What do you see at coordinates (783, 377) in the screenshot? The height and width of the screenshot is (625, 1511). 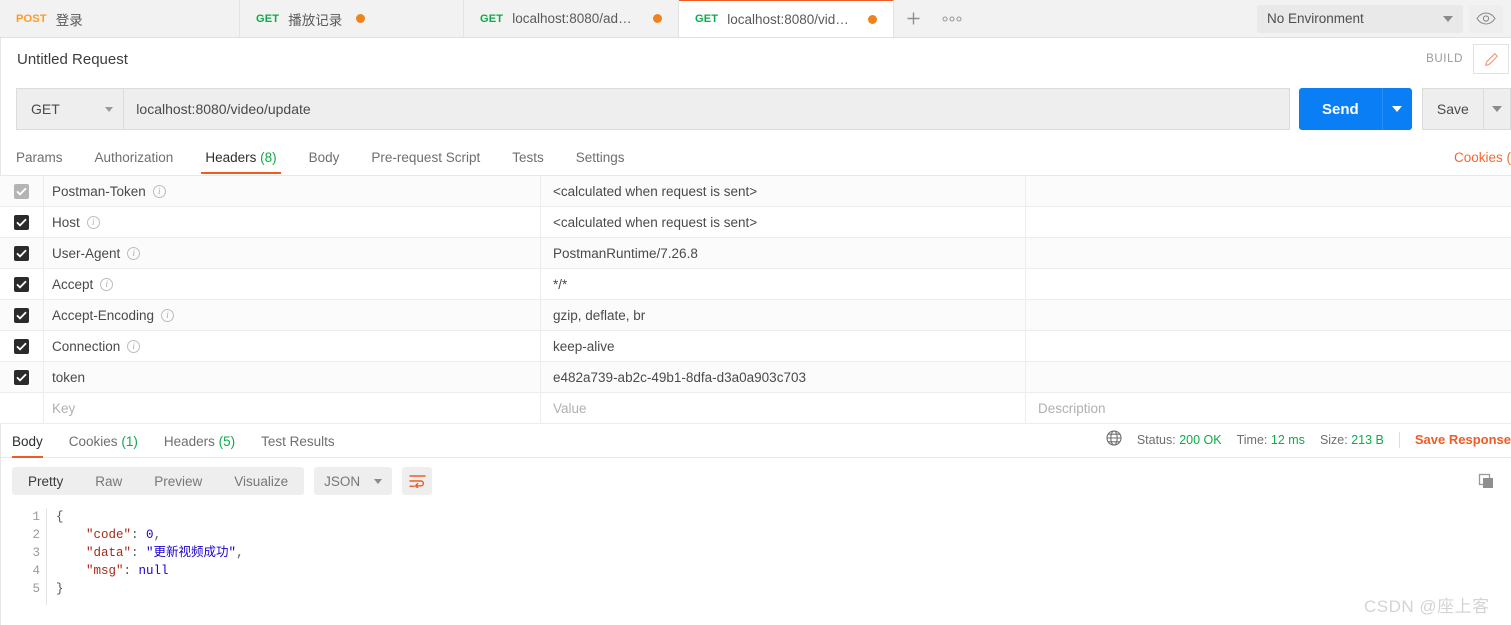 I see `header-value-cell: e482a739-ab2c-49b1-8dfa-d3a0a903c703` at bounding box center [783, 377].